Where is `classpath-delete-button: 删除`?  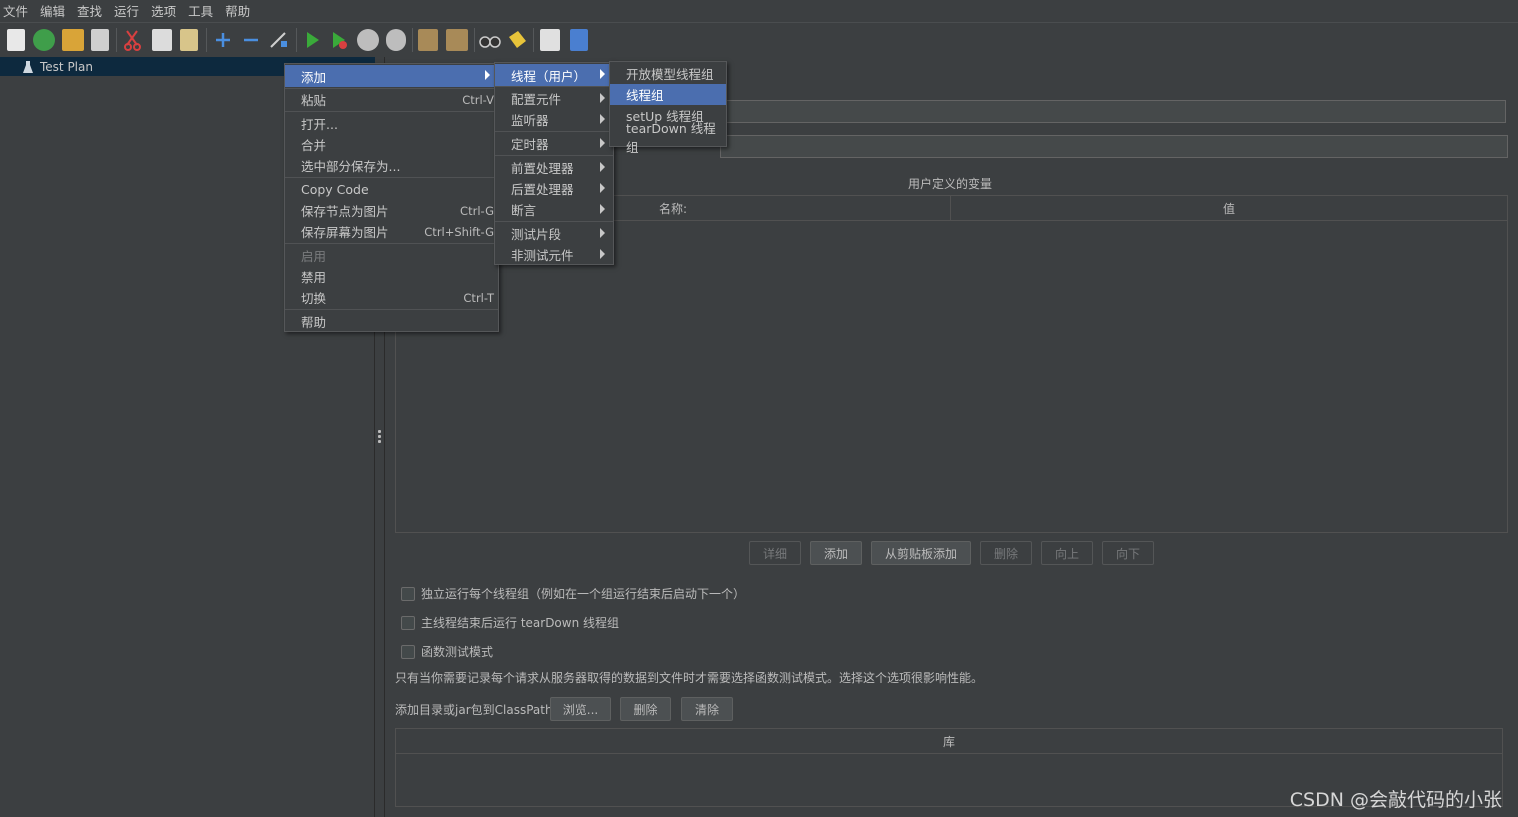 classpath-delete-button: 删除 is located at coordinates (645, 709).